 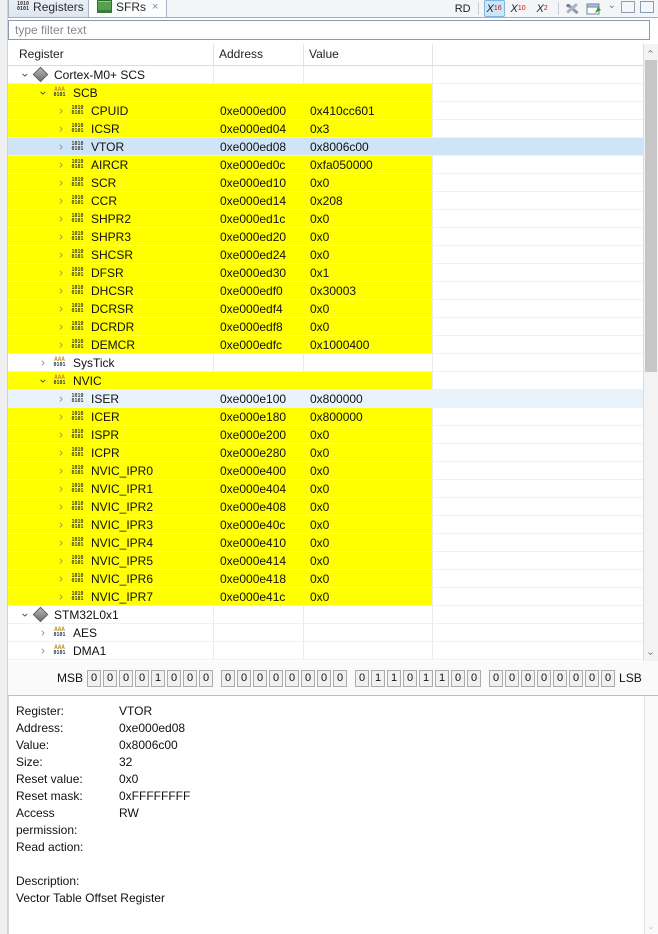 I want to click on table-row: › 1010 0101 DHCSR 0xe000edf0 0x30003, so click(x=333, y=291).